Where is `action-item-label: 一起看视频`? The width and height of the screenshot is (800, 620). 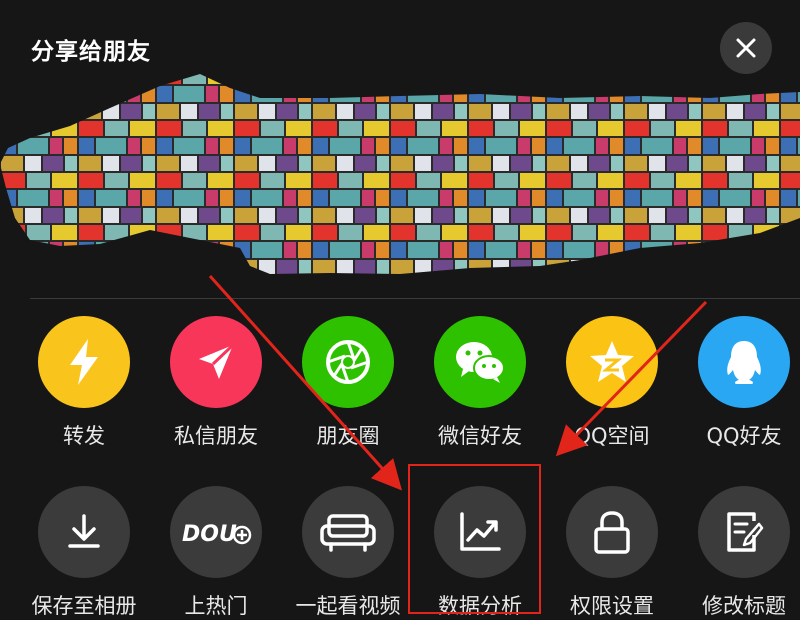
action-item-label: 一起看视频 is located at coordinates (348, 606).